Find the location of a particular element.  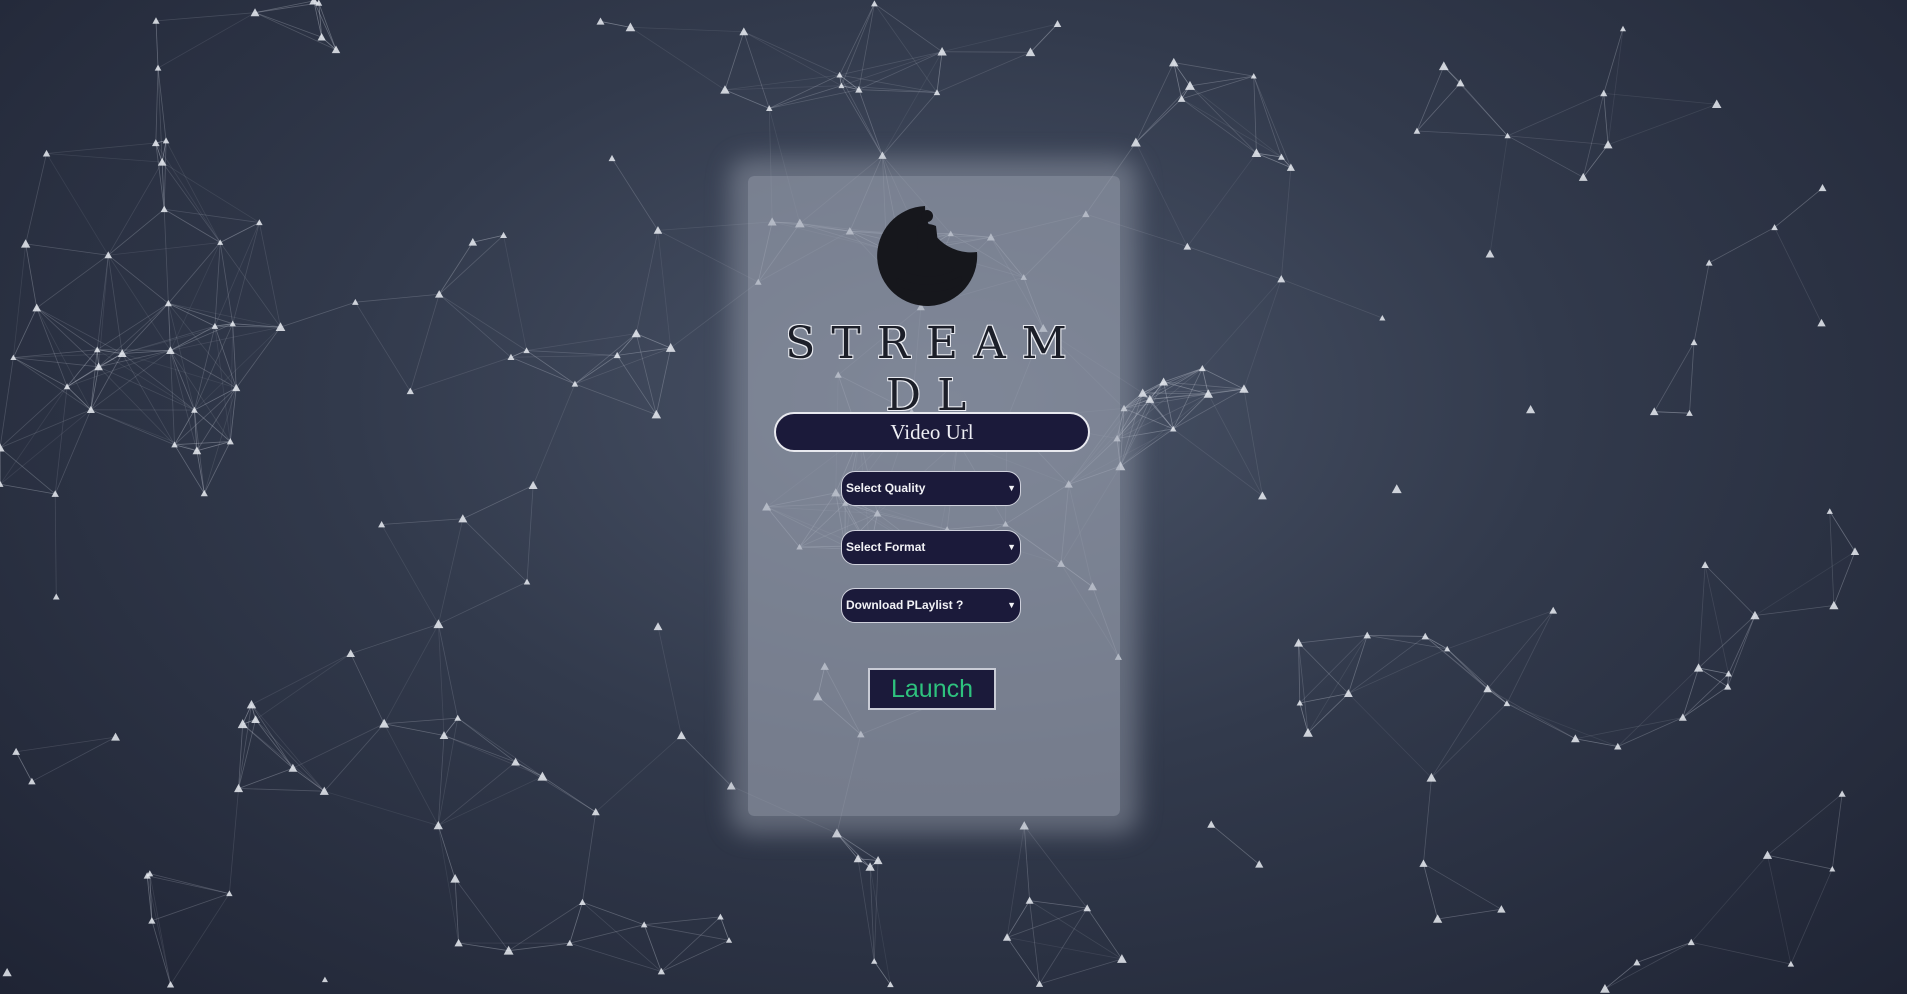

chevron-down-icon: ▼ is located at coordinates (1011, 605).